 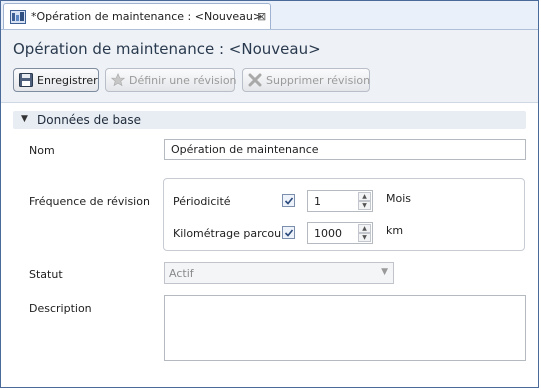 I want to click on periodicity-label: Périodicité, so click(x=202, y=201).